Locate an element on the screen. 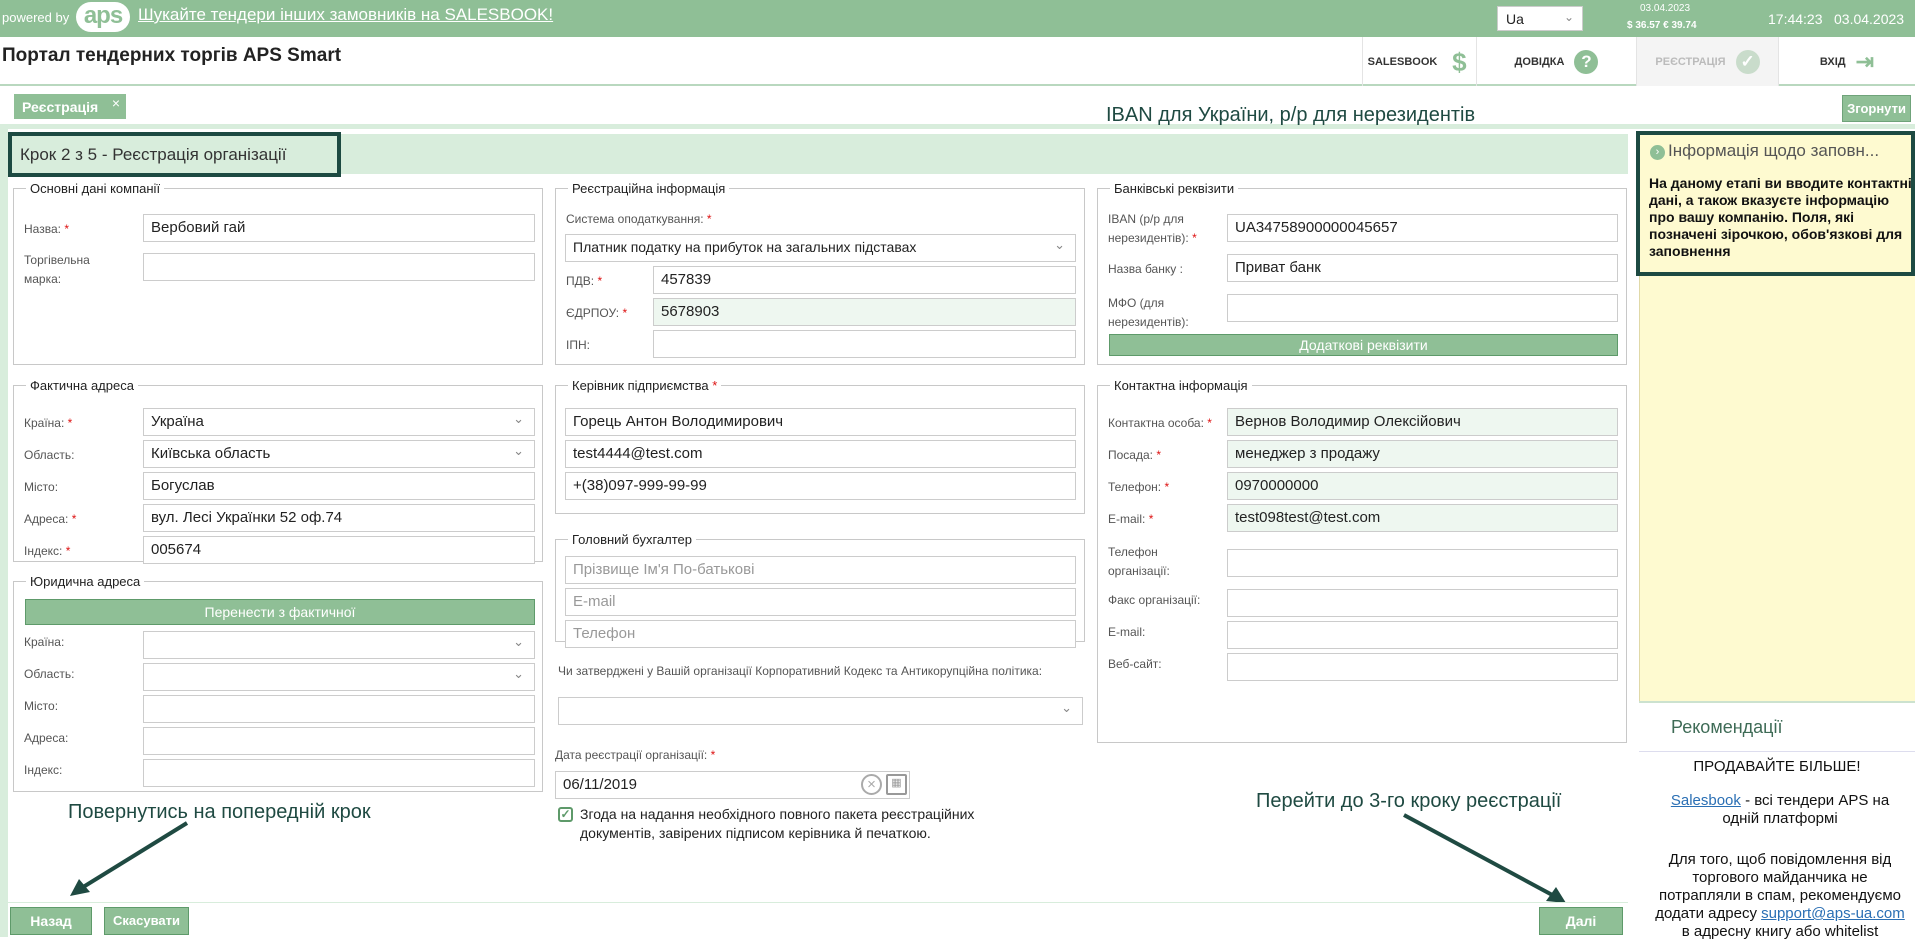  salesbook-link: Salesbook is located at coordinates (1706, 800).